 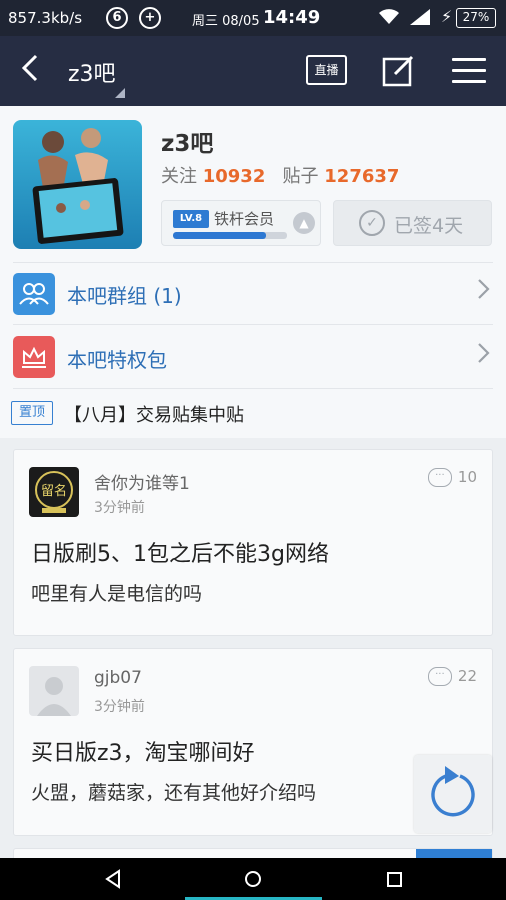 I want to click on system-back-icon, so click(x=114, y=879).